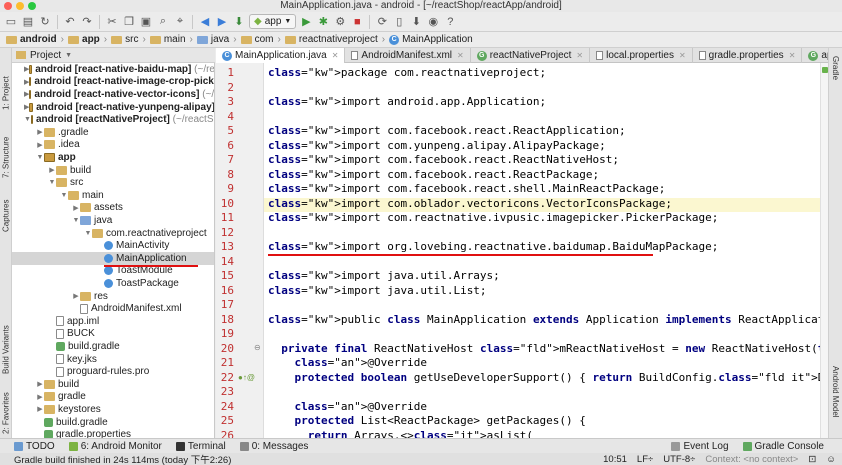 Image resolution: width=842 pixels, height=465 pixels. I want to click on breadcrumb-item-java: java, so click(213, 39).